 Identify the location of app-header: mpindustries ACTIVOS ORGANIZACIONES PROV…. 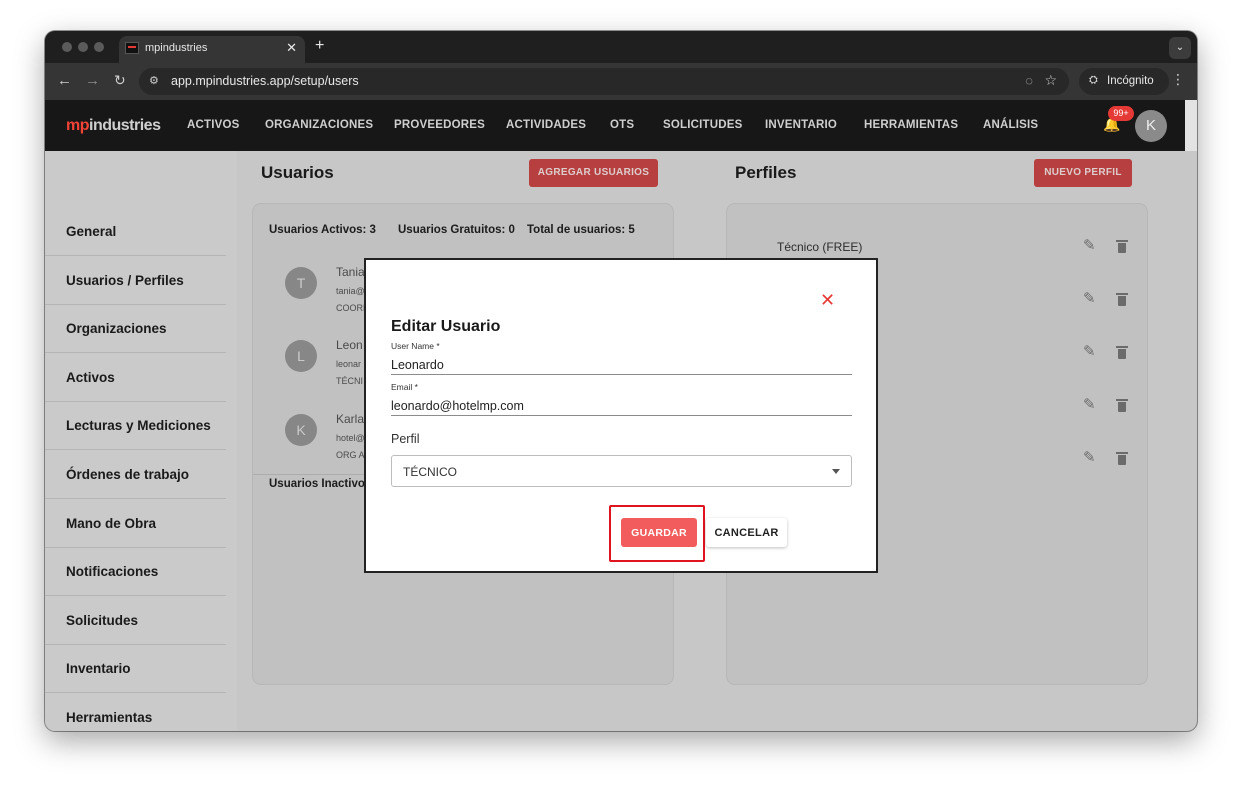
(615, 125).